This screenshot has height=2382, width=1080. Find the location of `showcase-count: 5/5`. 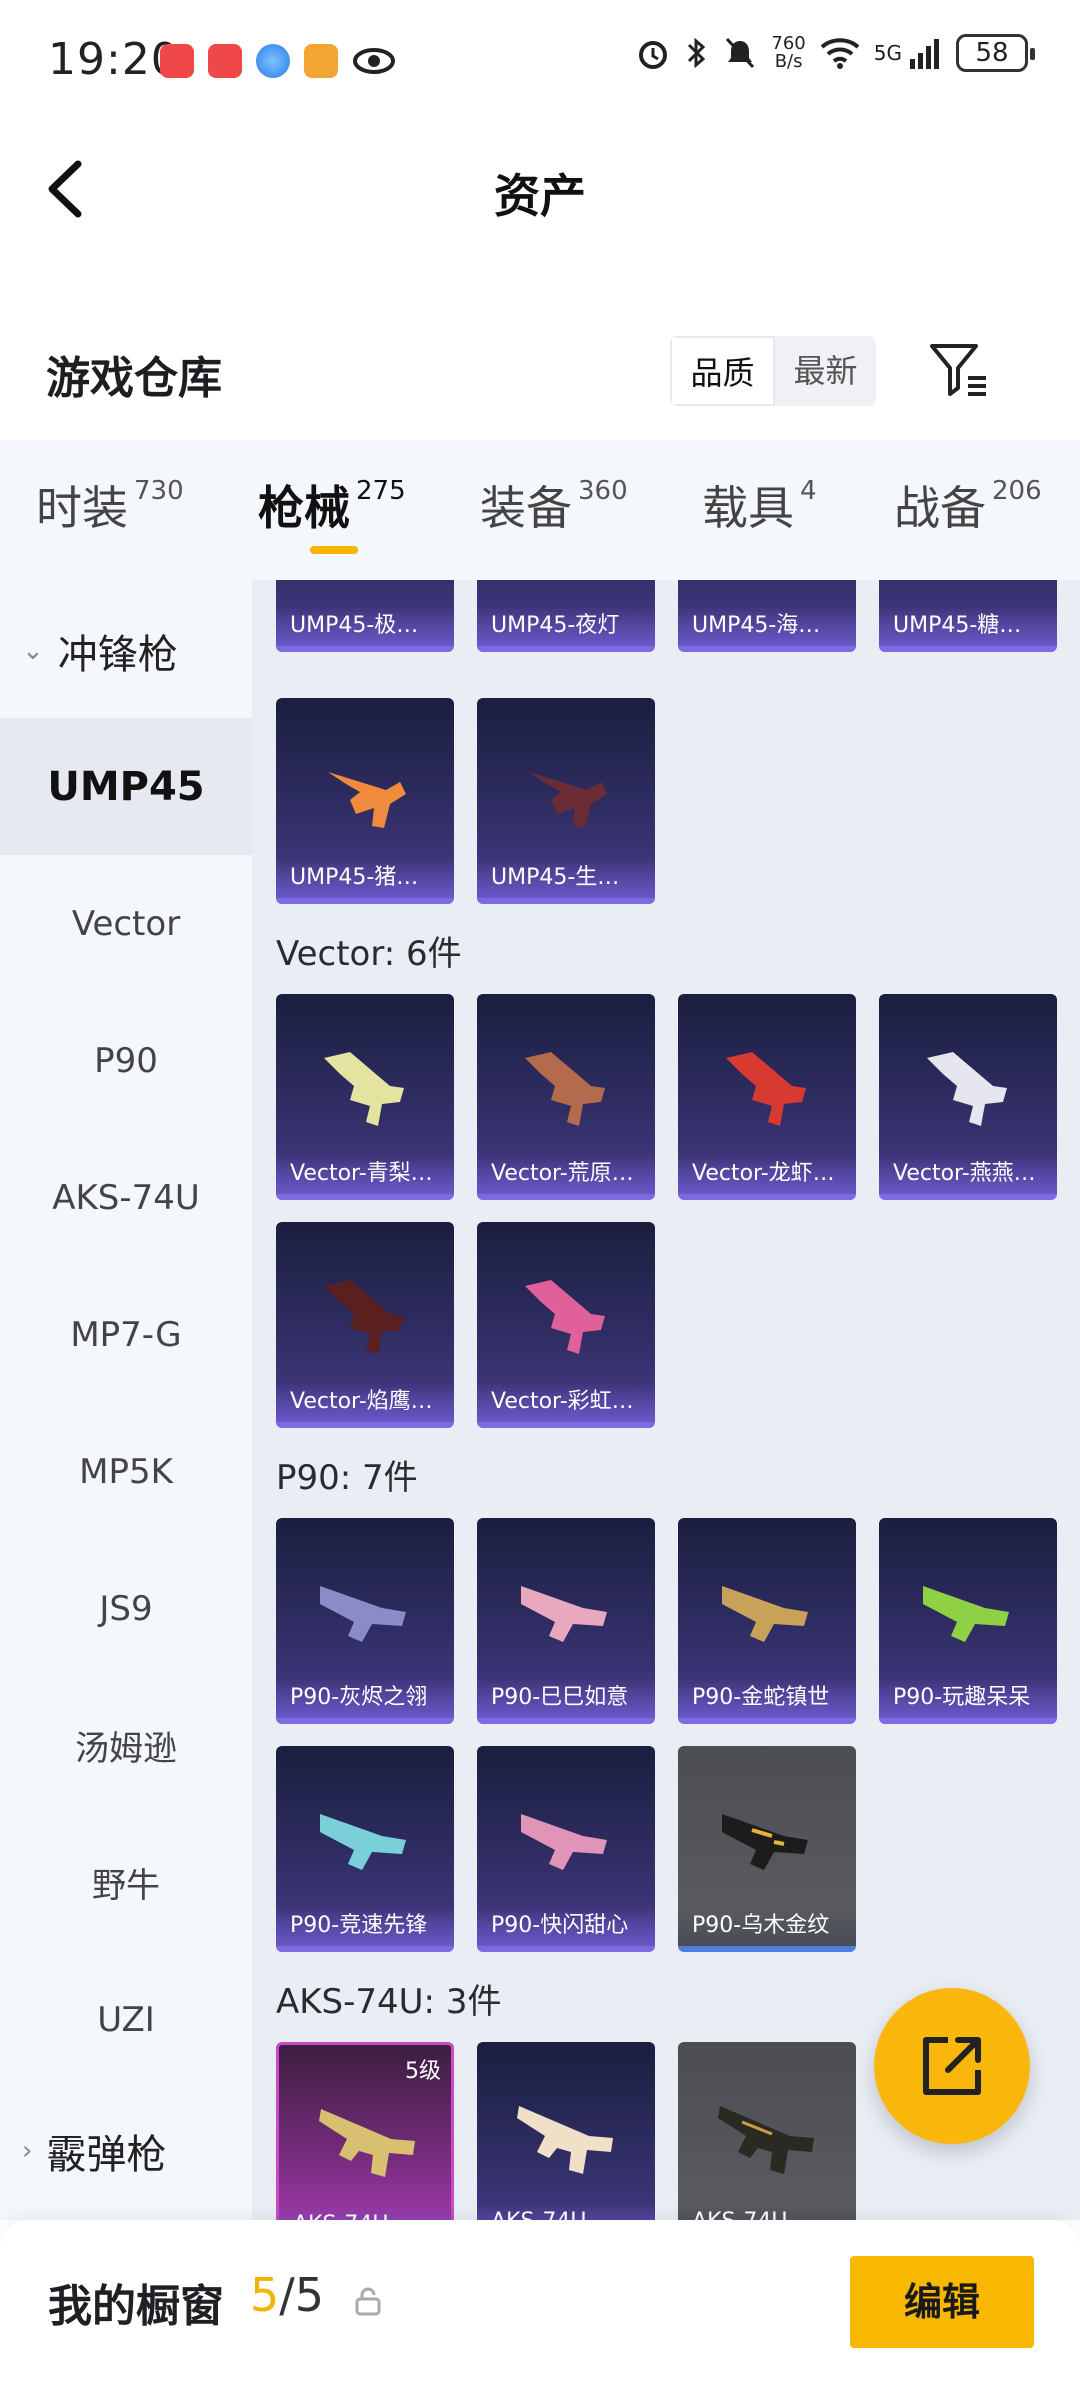

showcase-count: 5/5 is located at coordinates (287, 2295).